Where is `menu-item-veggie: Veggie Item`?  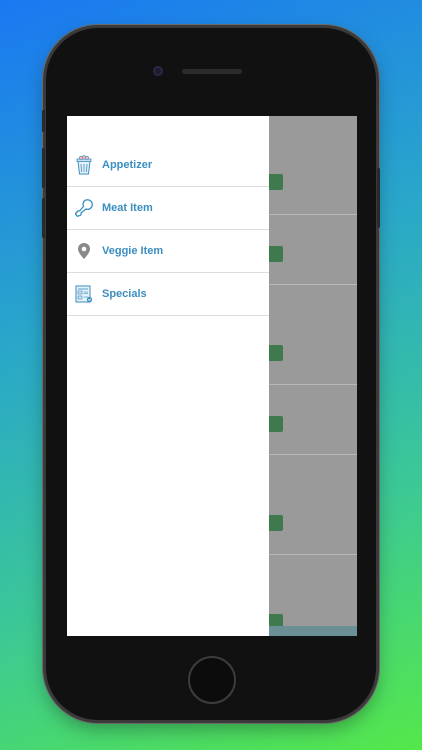 menu-item-veggie: Veggie Item is located at coordinates (168, 251).